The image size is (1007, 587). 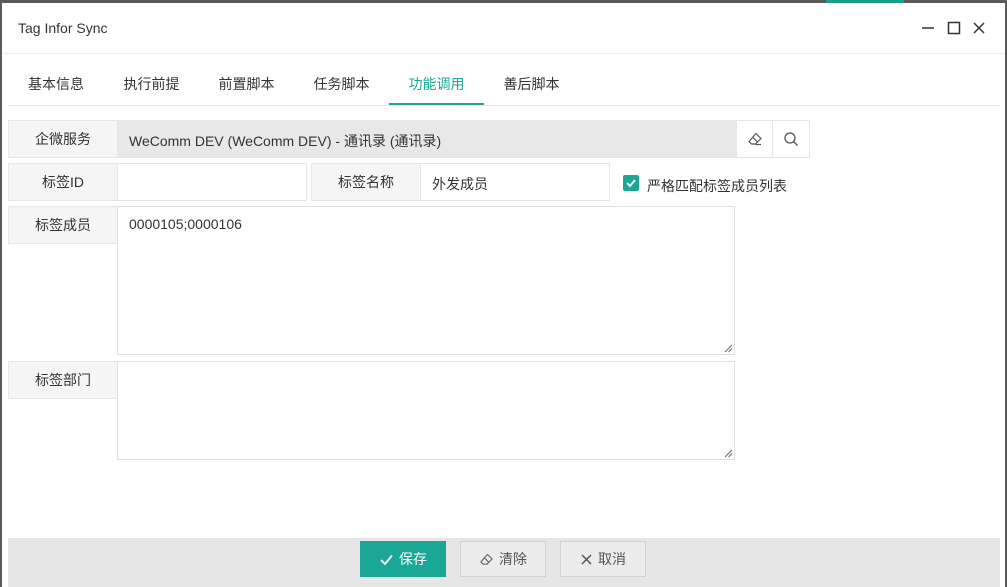 What do you see at coordinates (212, 182) in the screenshot?
I see `tag-id-input` at bounding box center [212, 182].